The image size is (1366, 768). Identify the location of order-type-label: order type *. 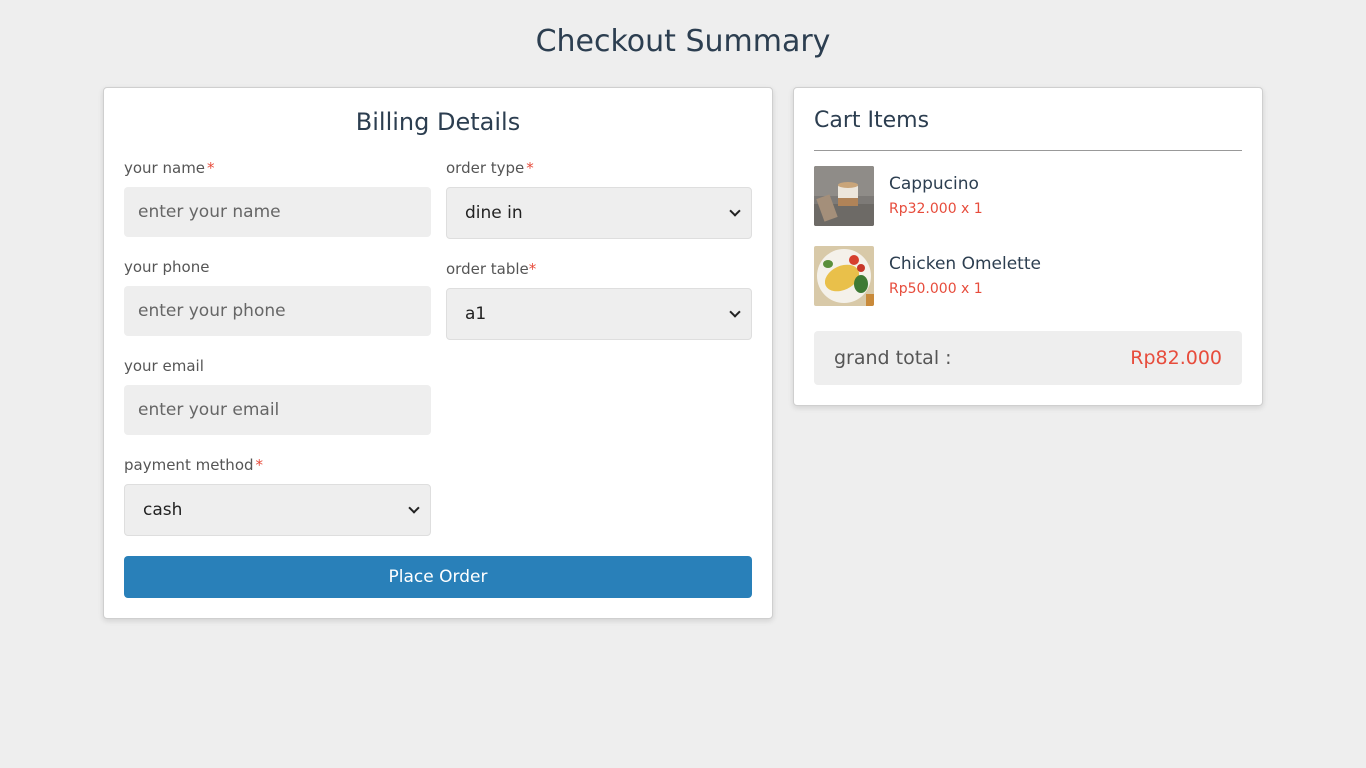
(490, 168).